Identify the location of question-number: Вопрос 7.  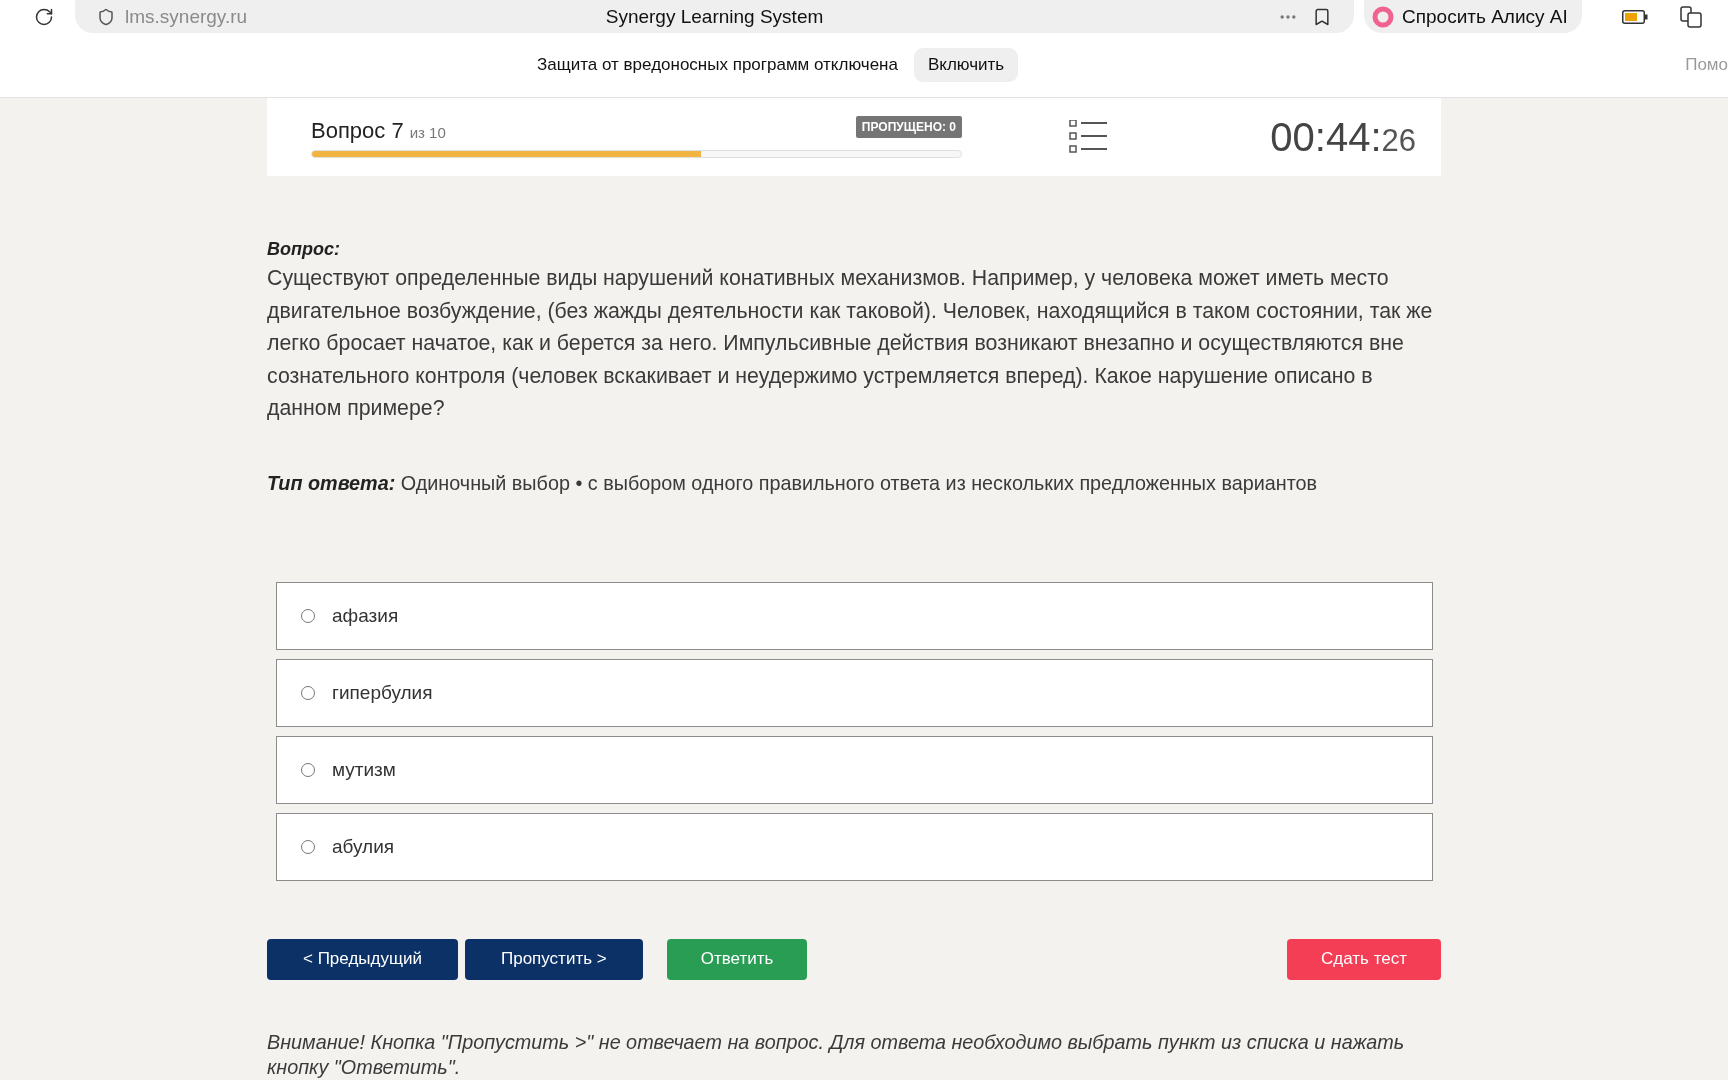
(357, 130).